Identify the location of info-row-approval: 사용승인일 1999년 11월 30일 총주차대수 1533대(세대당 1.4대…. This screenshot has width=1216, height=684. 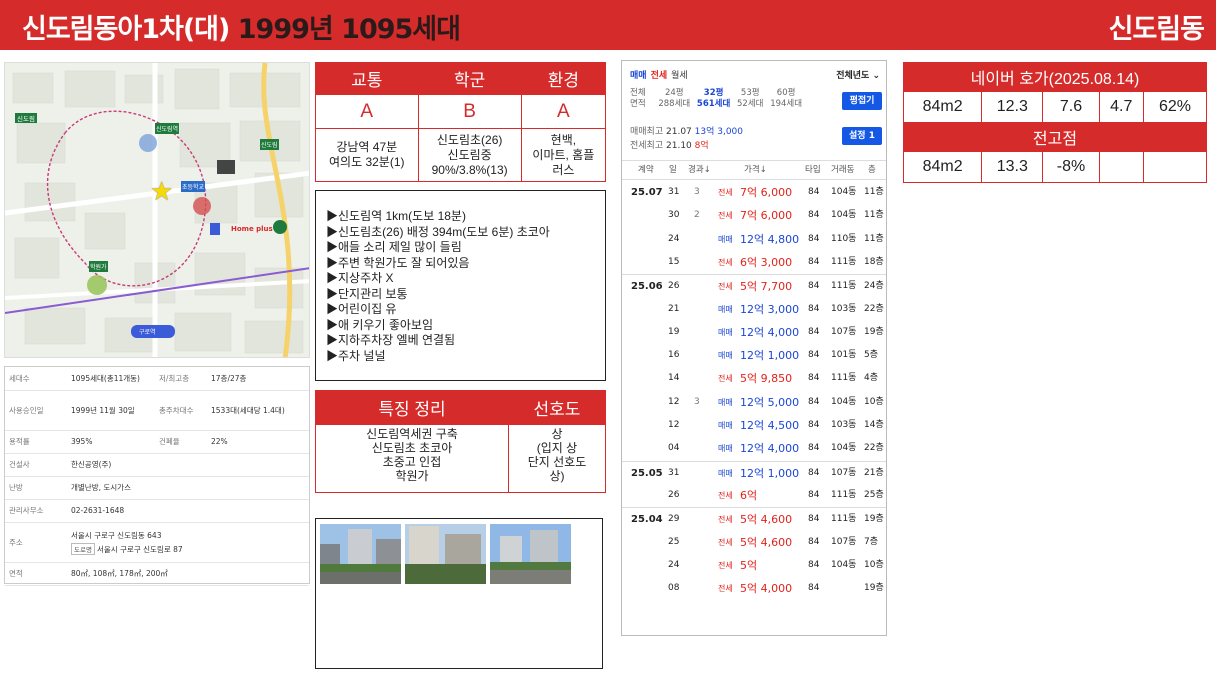
(157, 410).